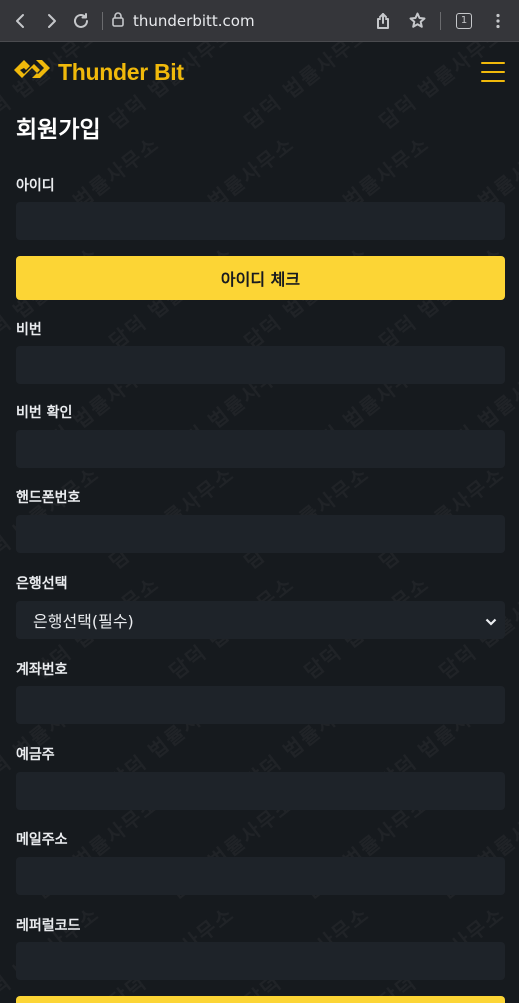 Image resolution: width=519 pixels, height=1003 pixels. Describe the element at coordinates (48, 498) in the screenshot. I see `phone-label: 핸드폰번호` at that location.